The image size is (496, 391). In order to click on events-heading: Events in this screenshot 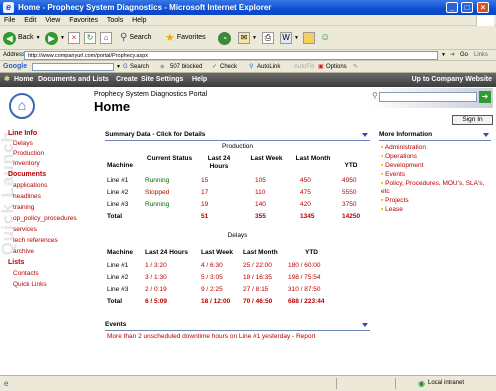, I will do `click(237, 325)`.